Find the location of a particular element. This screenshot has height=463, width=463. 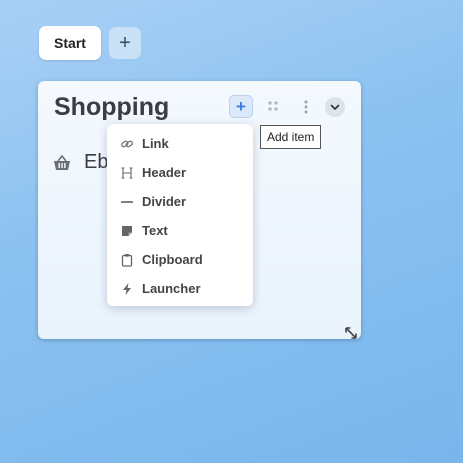

menu-item-link: Link is located at coordinates (180, 143).